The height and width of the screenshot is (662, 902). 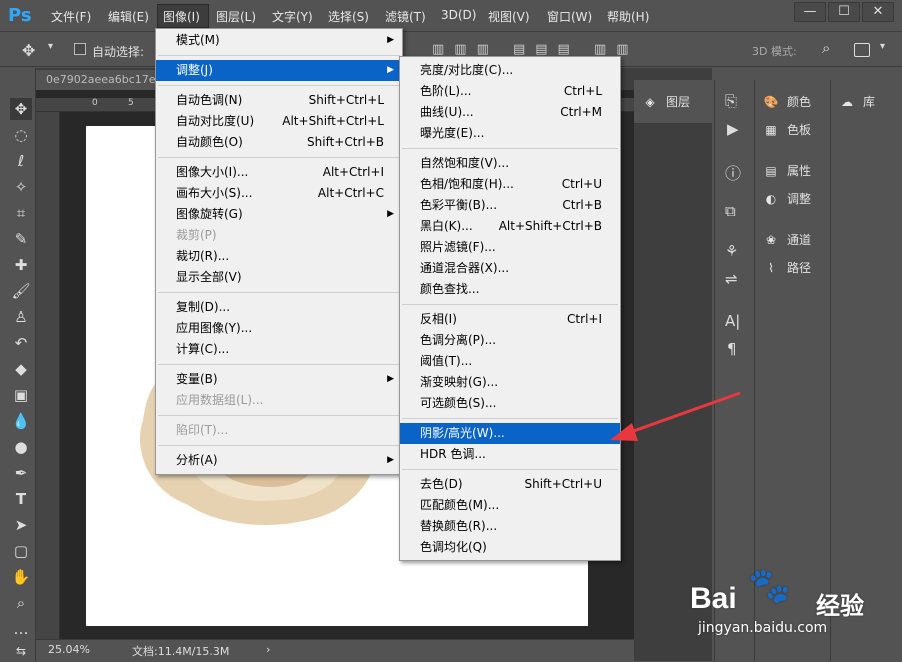 I want to click on menu-3d: 3D(D), so click(x=458, y=15).